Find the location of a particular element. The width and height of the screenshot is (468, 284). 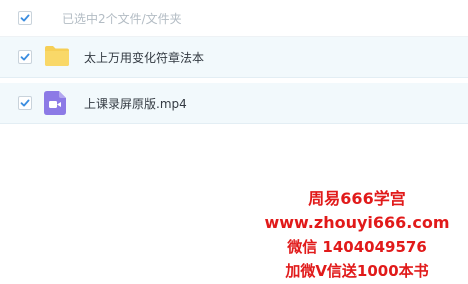

video-icon is located at coordinates (55, 105).